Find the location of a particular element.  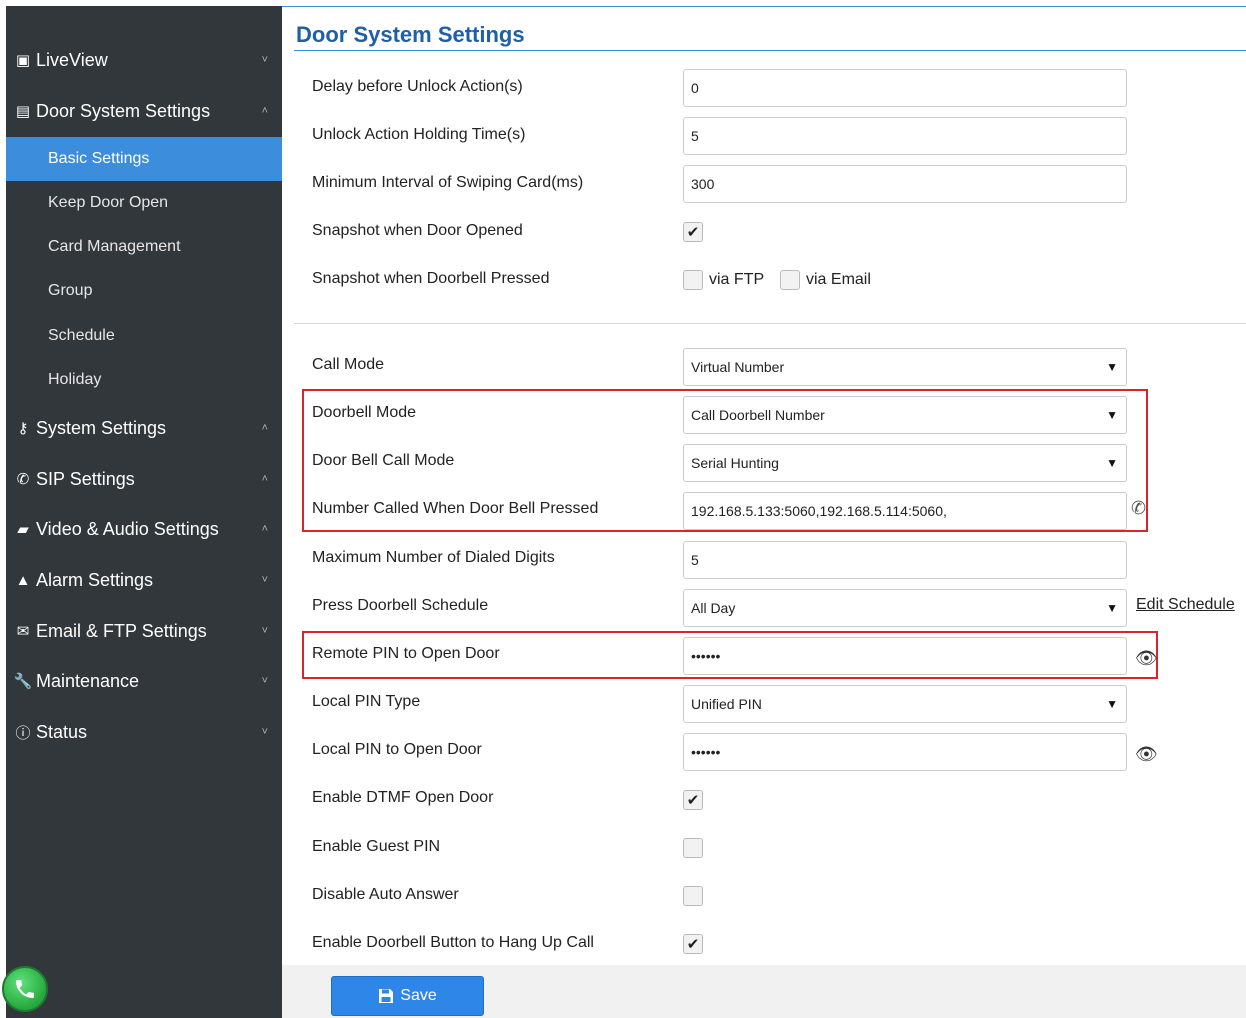

camera-icon: ▰ is located at coordinates (23, 529).